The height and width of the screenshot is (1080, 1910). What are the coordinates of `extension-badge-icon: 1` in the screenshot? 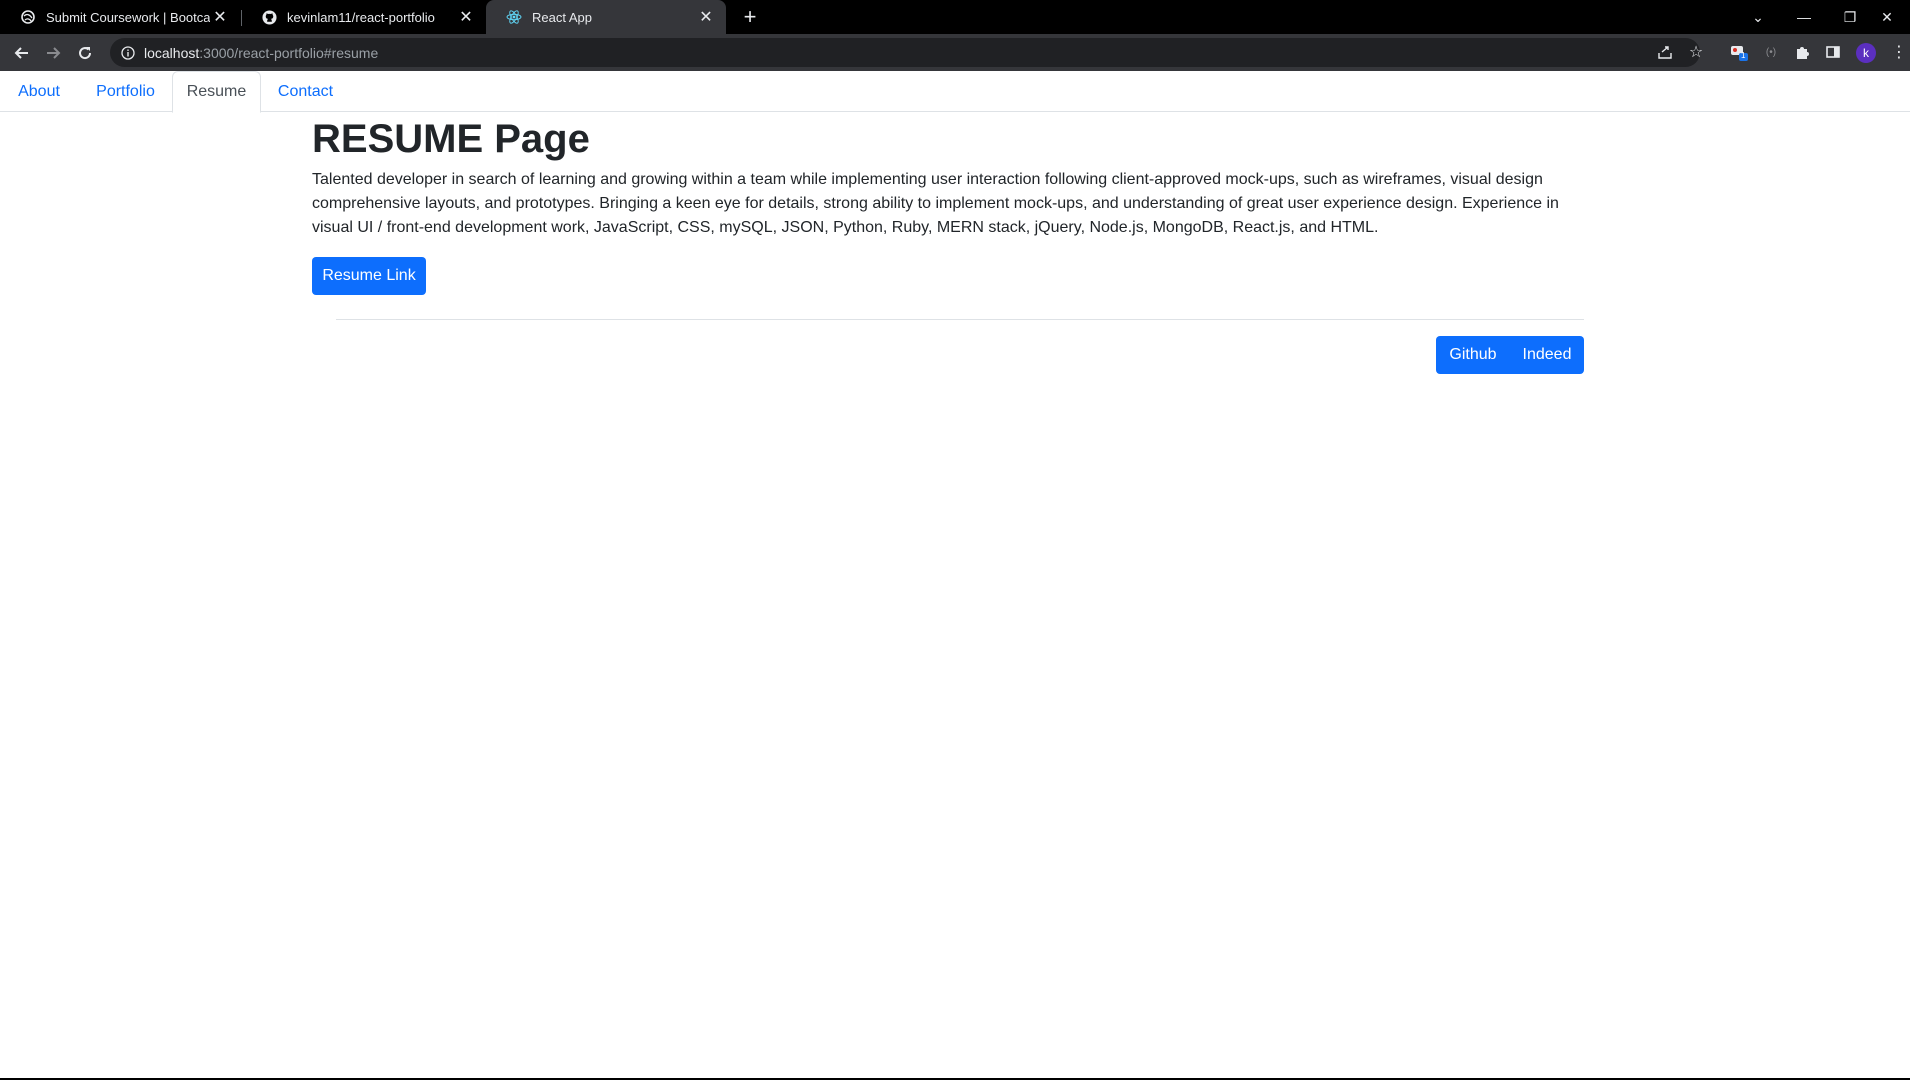 It's located at (1739, 52).